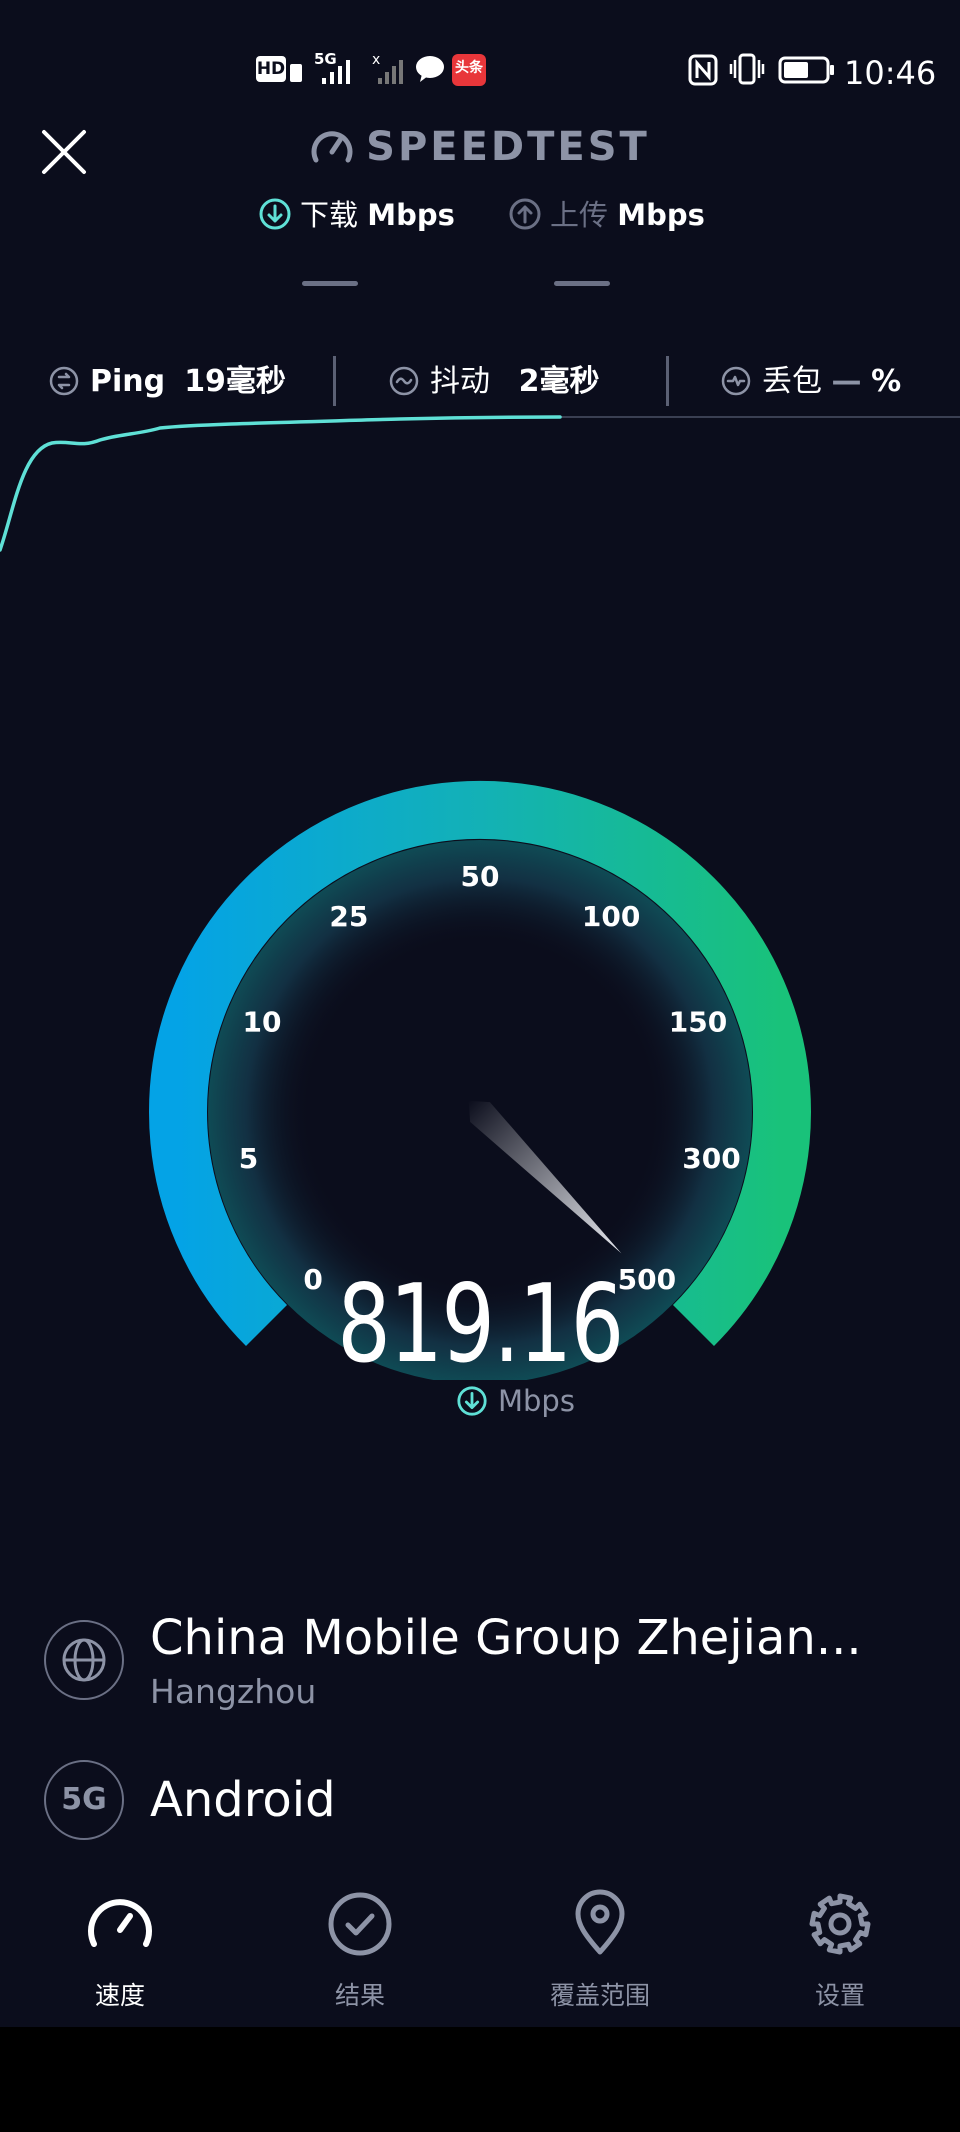  Describe the element at coordinates (243, 1800) in the screenshot. I see `connection-name: Android` at that location.